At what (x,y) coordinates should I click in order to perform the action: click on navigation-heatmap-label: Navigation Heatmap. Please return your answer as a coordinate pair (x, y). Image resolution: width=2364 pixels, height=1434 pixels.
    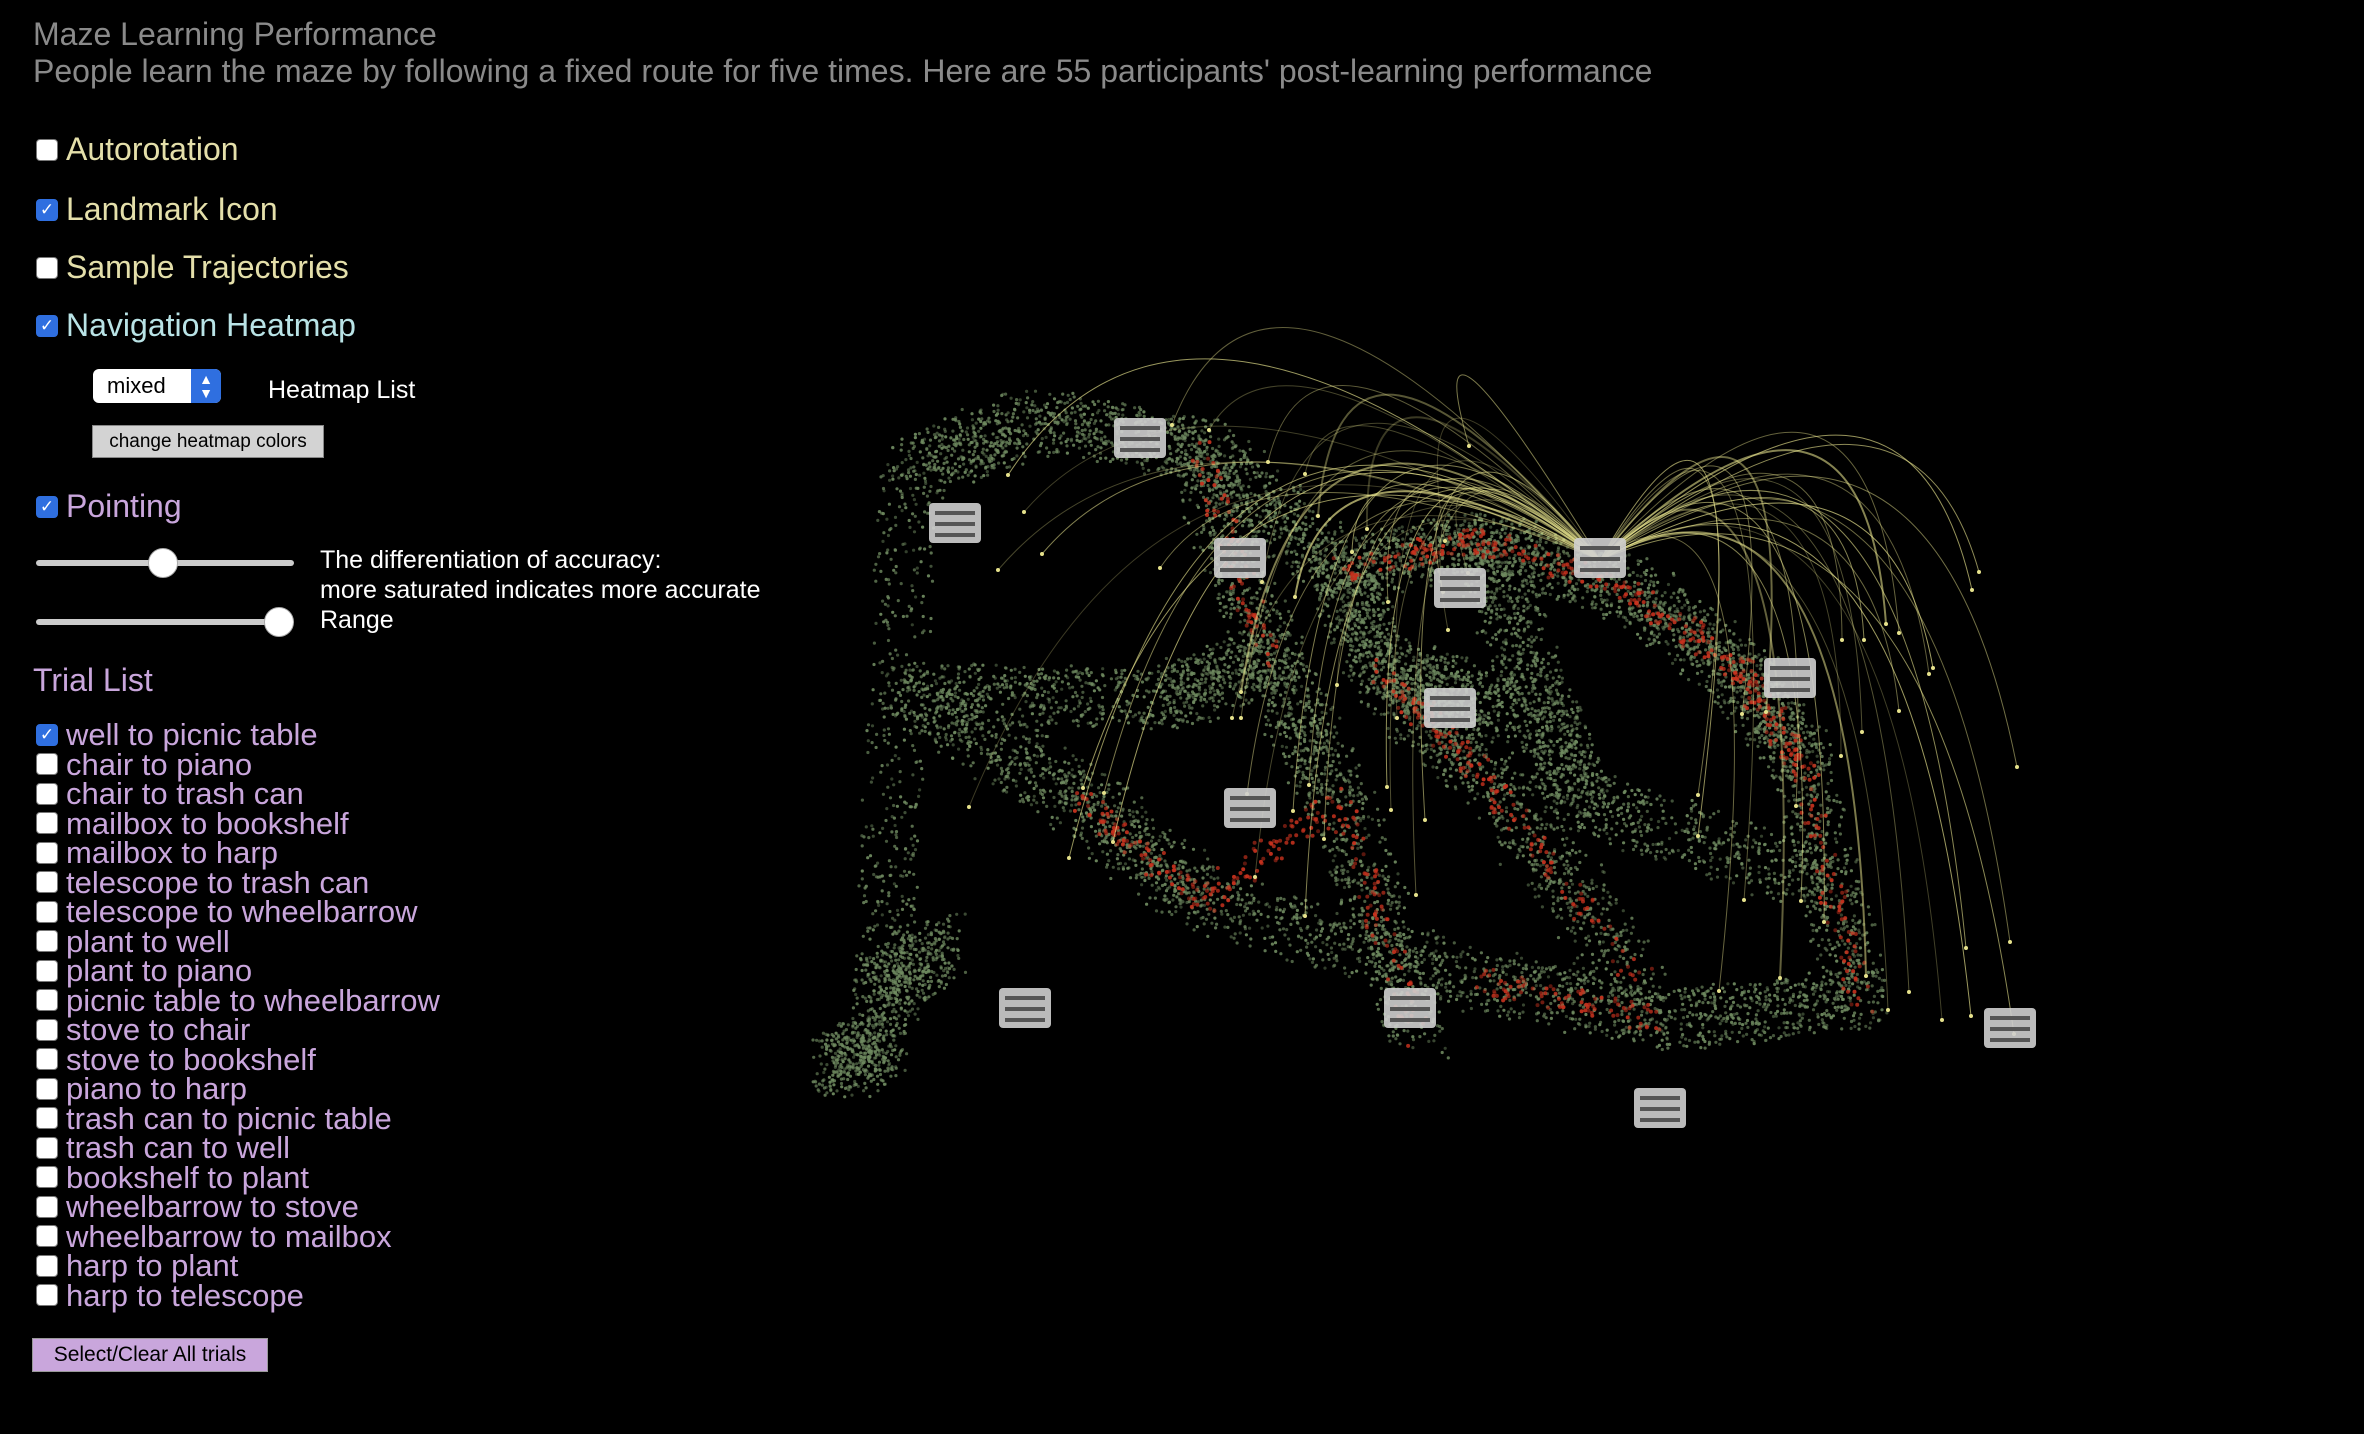
    Looking at the image, I should click on (211, 325).